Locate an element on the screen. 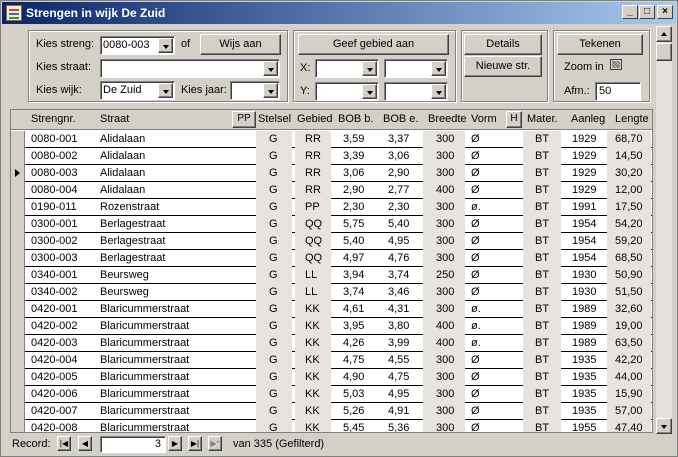 This screenshot has height=457, width=678. cell-gebied: LL is located at coordinates (311, 292).